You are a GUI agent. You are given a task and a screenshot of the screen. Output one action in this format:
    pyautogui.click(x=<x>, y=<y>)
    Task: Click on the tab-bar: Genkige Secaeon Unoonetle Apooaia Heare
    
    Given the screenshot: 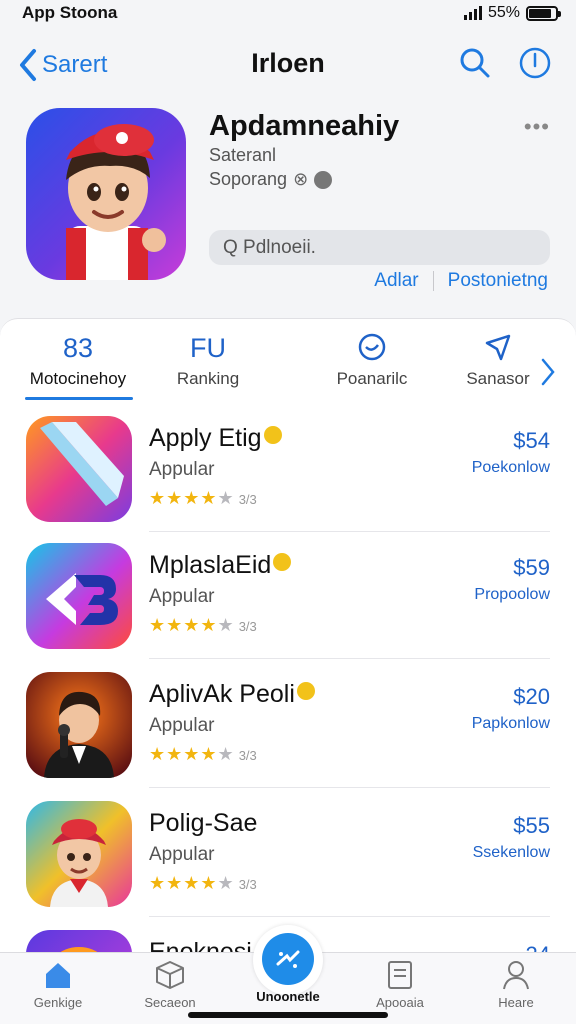 What is the action you would take?
    pyautogui.click(x=288, y=974)
    